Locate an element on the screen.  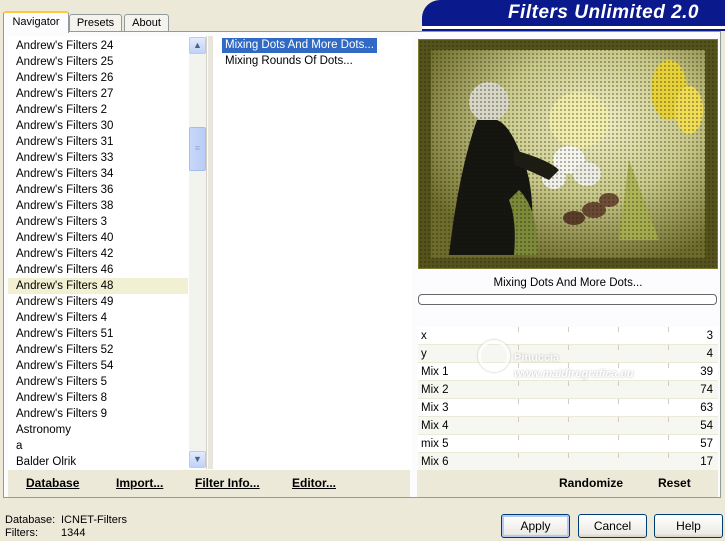
category-item: Andrew's Filters 49 is located at coordinates (98, 302).